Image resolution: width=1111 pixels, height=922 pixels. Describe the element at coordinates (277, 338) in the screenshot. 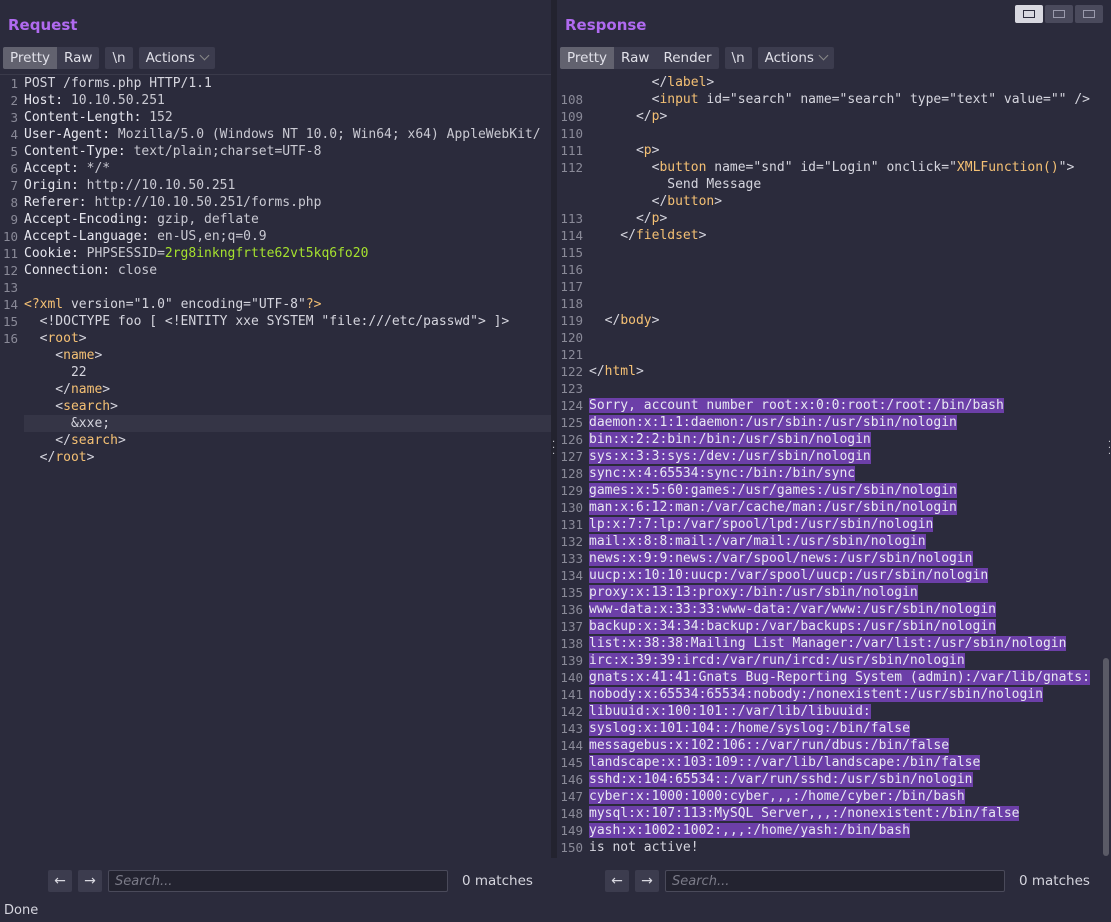

I see `request-code-line: 16 <root>` at that location.